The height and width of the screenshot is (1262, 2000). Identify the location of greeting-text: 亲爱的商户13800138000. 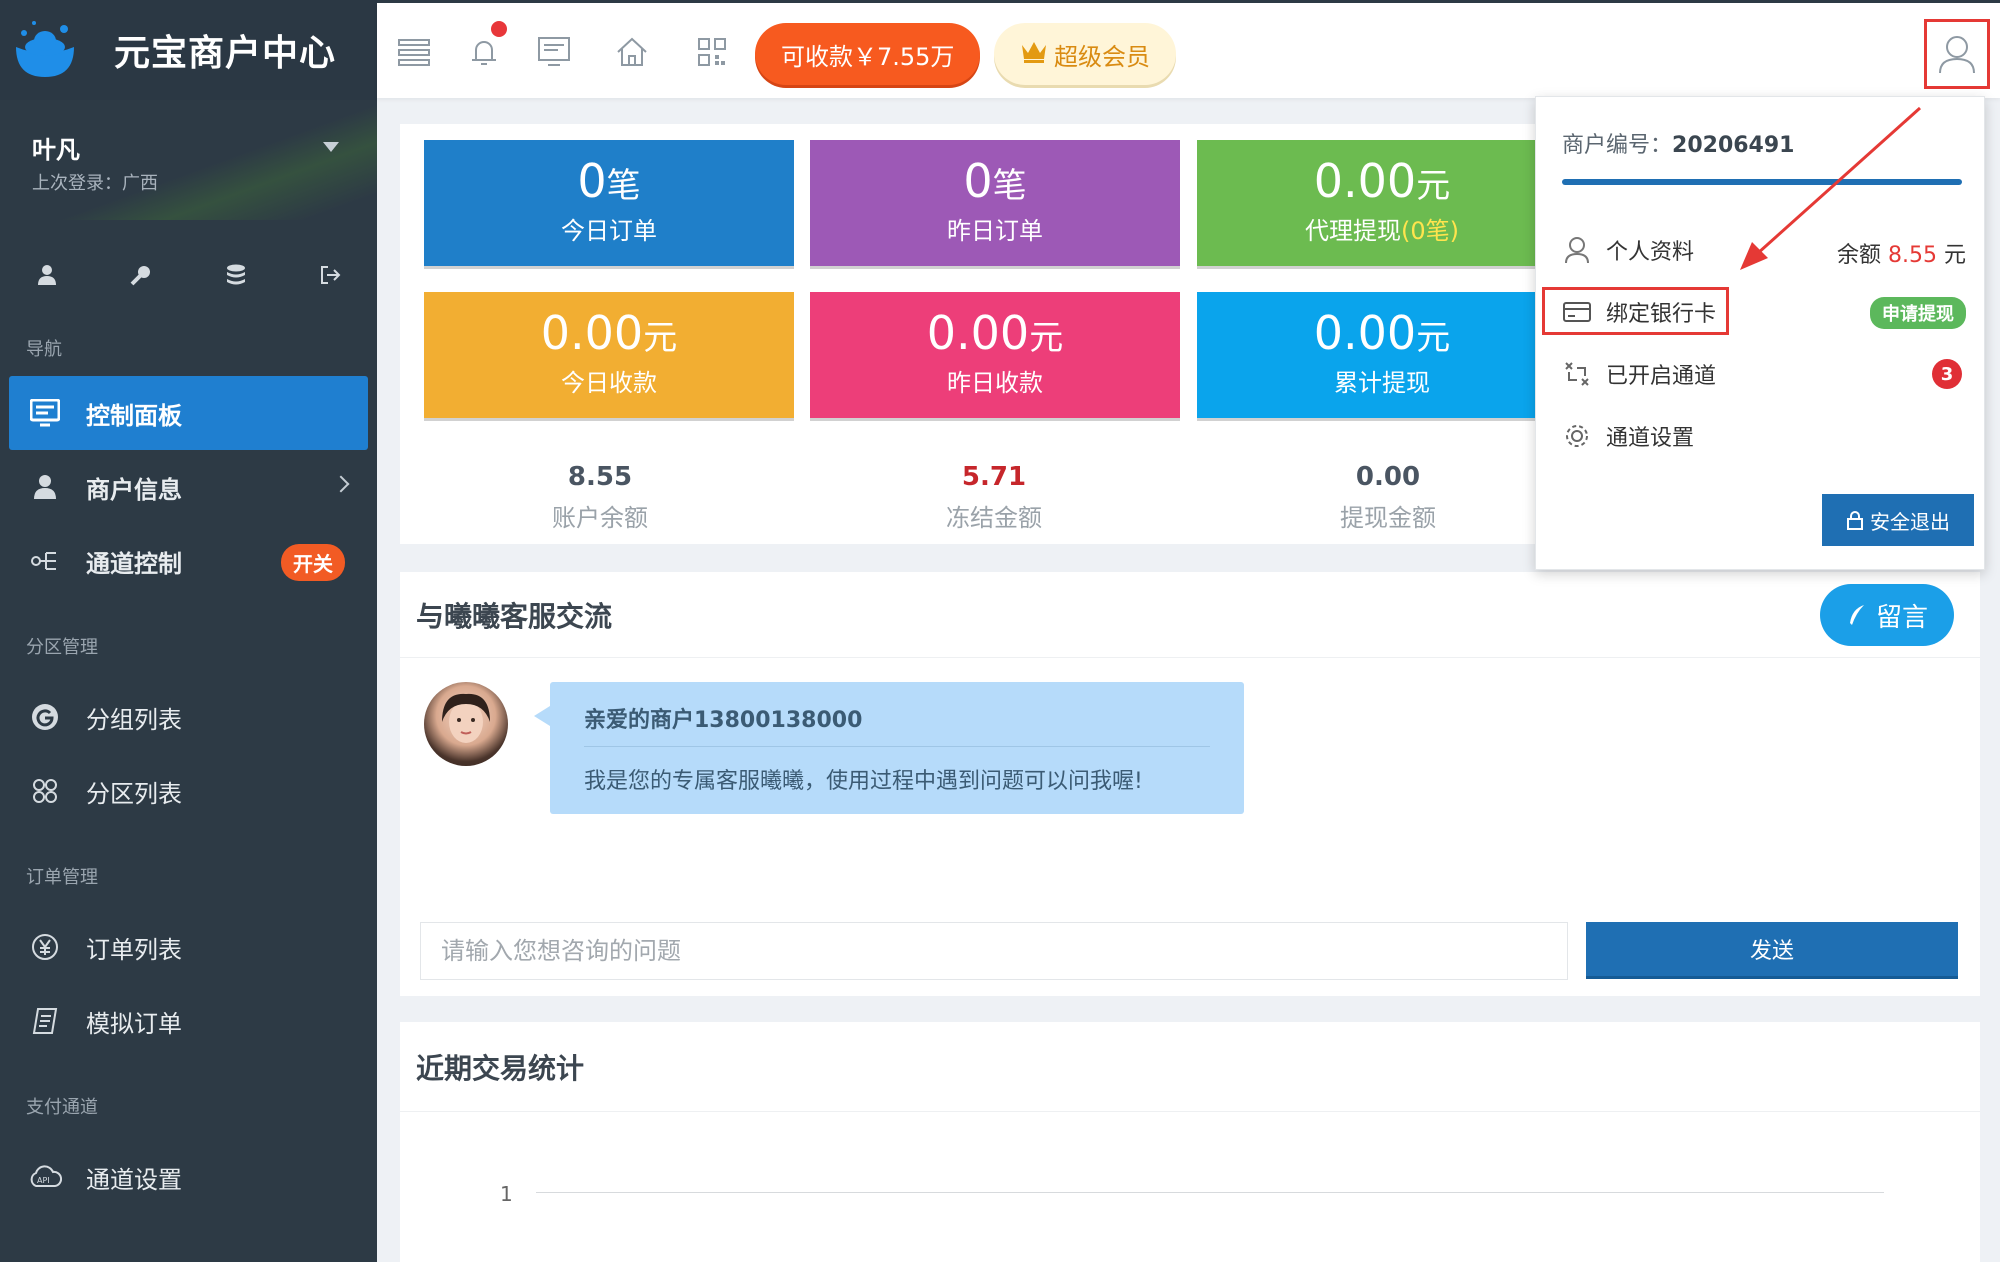
(897, 724).